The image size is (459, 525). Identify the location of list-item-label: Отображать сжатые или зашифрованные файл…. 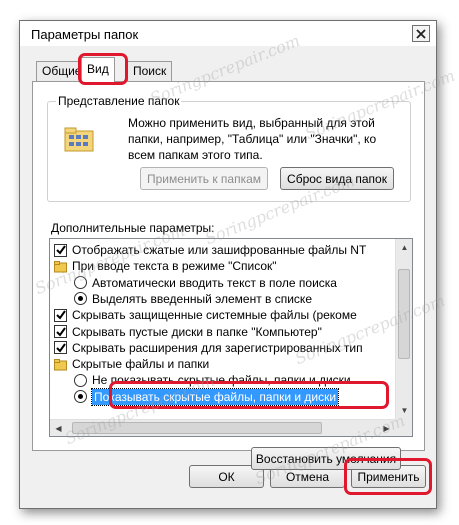
(219, 250).